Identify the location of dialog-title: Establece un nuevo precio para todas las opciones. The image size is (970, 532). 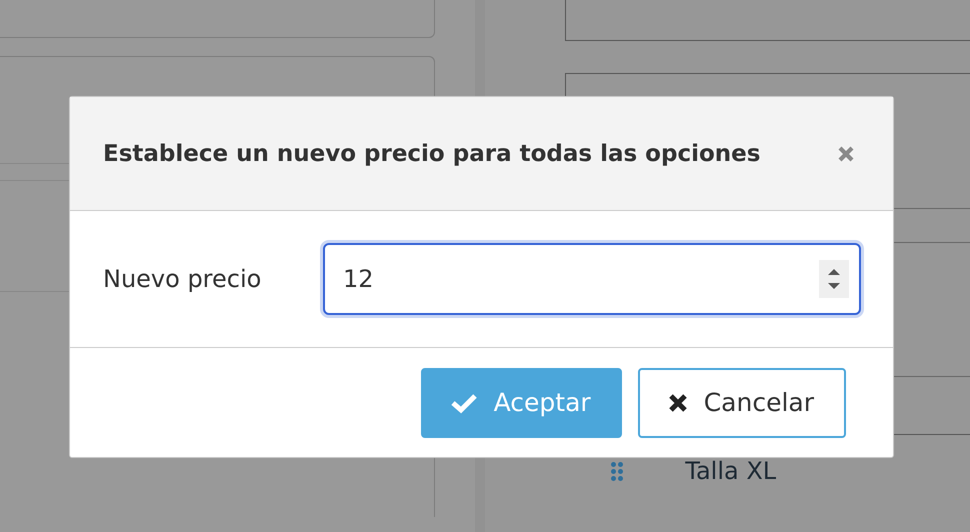
(431, 153).